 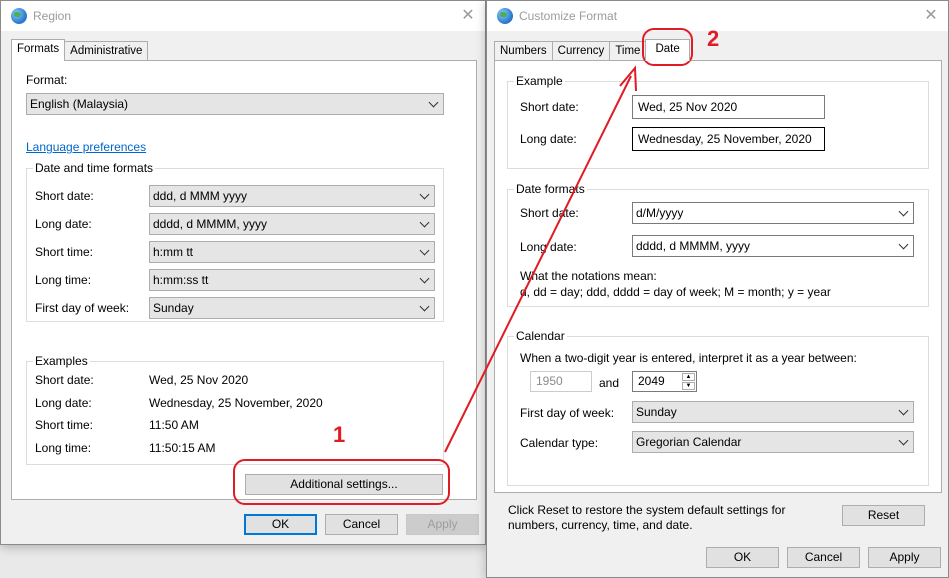 I want to click on tab-date: Date, so click(x=667, y=50).